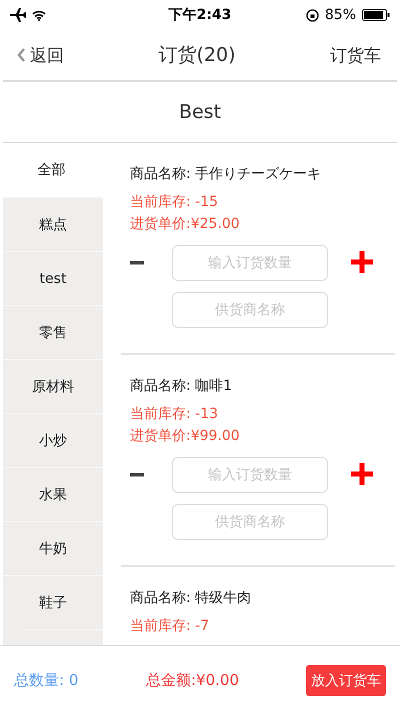 The width and height of the screenshot is (400, 715). What do you see at coordinates (175, 414) in the screenshot?
I see `stock-text: 当前库存: -13` at bounding box center [175, 414].